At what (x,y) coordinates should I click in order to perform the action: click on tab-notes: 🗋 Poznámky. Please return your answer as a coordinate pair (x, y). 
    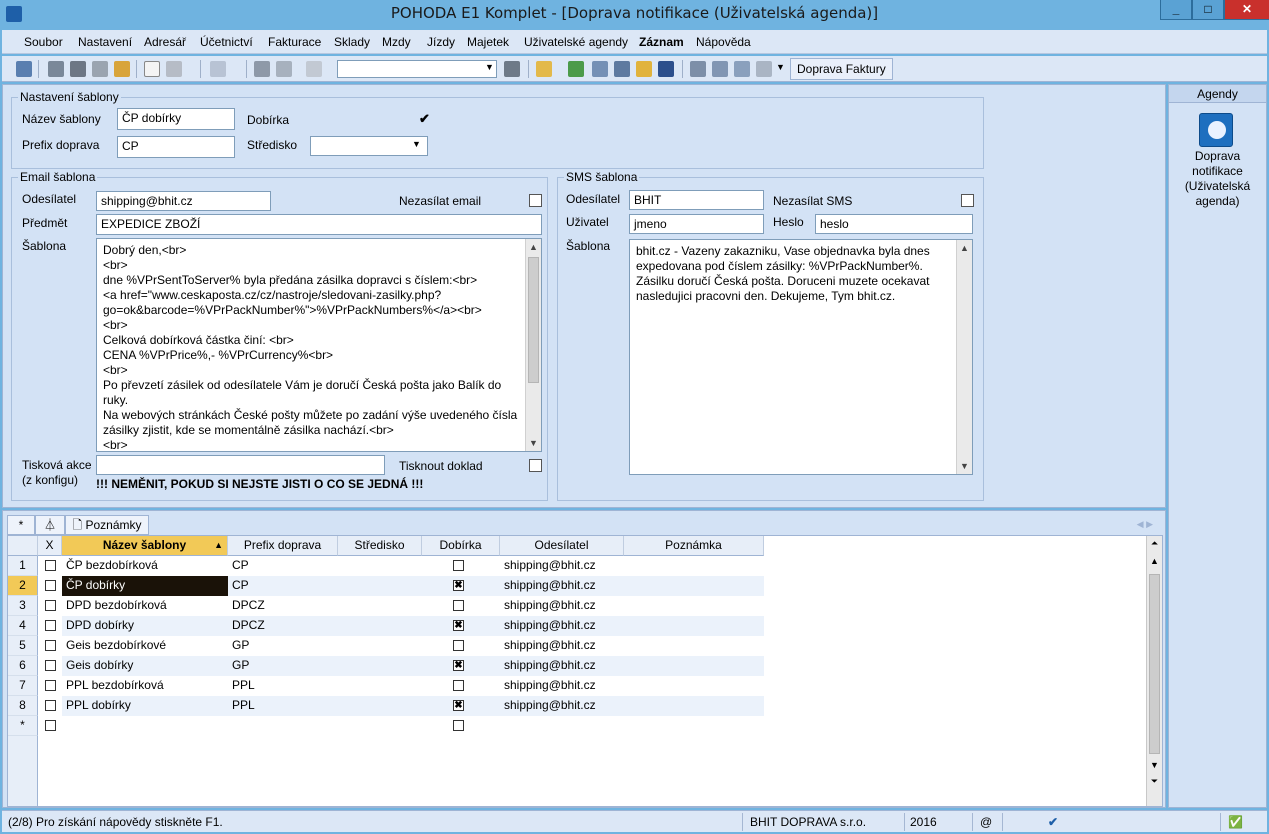
    Looking at the image, I should click on (107, 525).